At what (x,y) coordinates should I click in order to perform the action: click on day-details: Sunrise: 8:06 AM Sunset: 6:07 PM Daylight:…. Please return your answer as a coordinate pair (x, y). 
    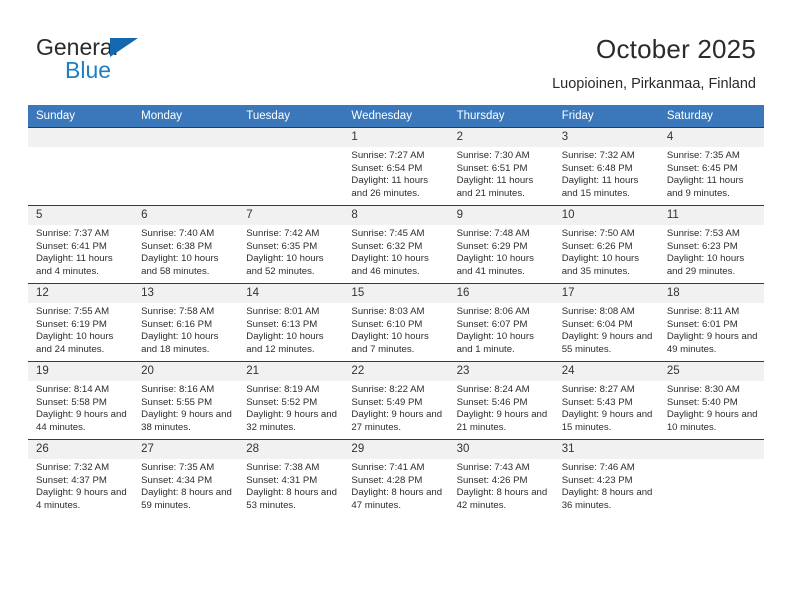
    Looking at the image, I should click on (501, 329).